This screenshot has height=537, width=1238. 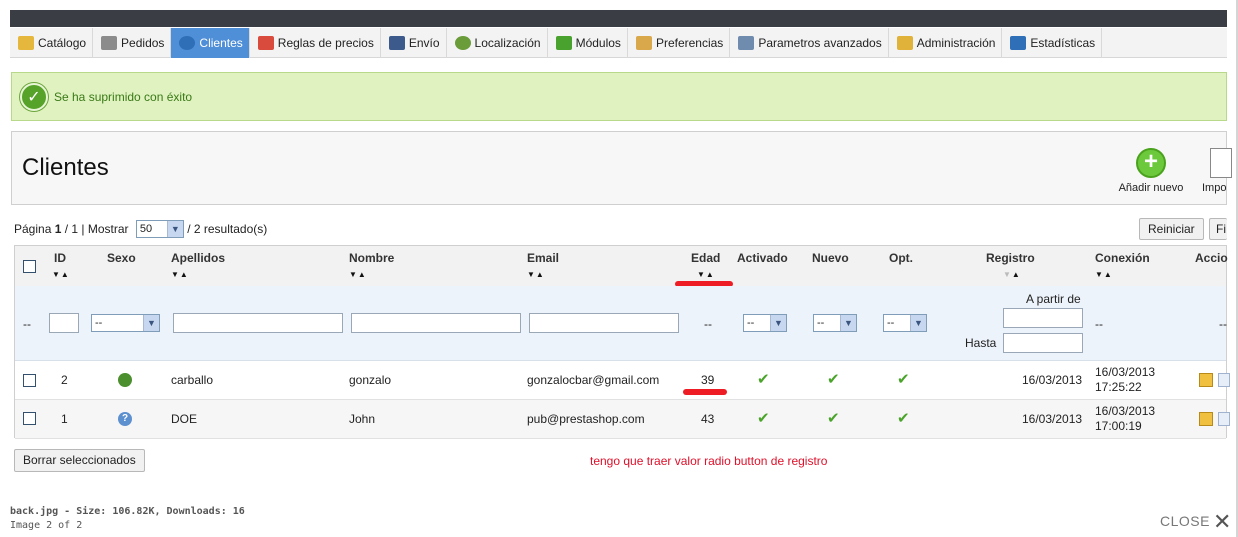 What do you see at coordinates (593, 380) in the screenshot?
I see `row-email: gonzalocbar@gmail.com` at bounding box center [593, 380].